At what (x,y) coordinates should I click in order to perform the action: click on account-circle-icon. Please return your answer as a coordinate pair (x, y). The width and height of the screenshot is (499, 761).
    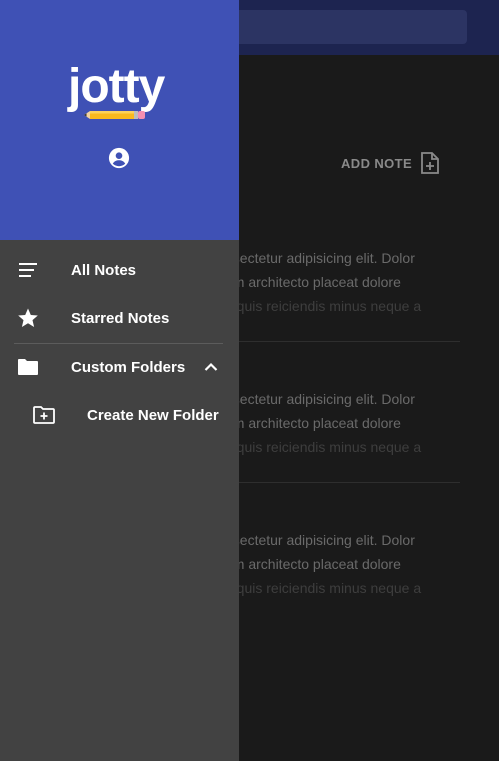
    Looking at the image, I should click on (119, 158).